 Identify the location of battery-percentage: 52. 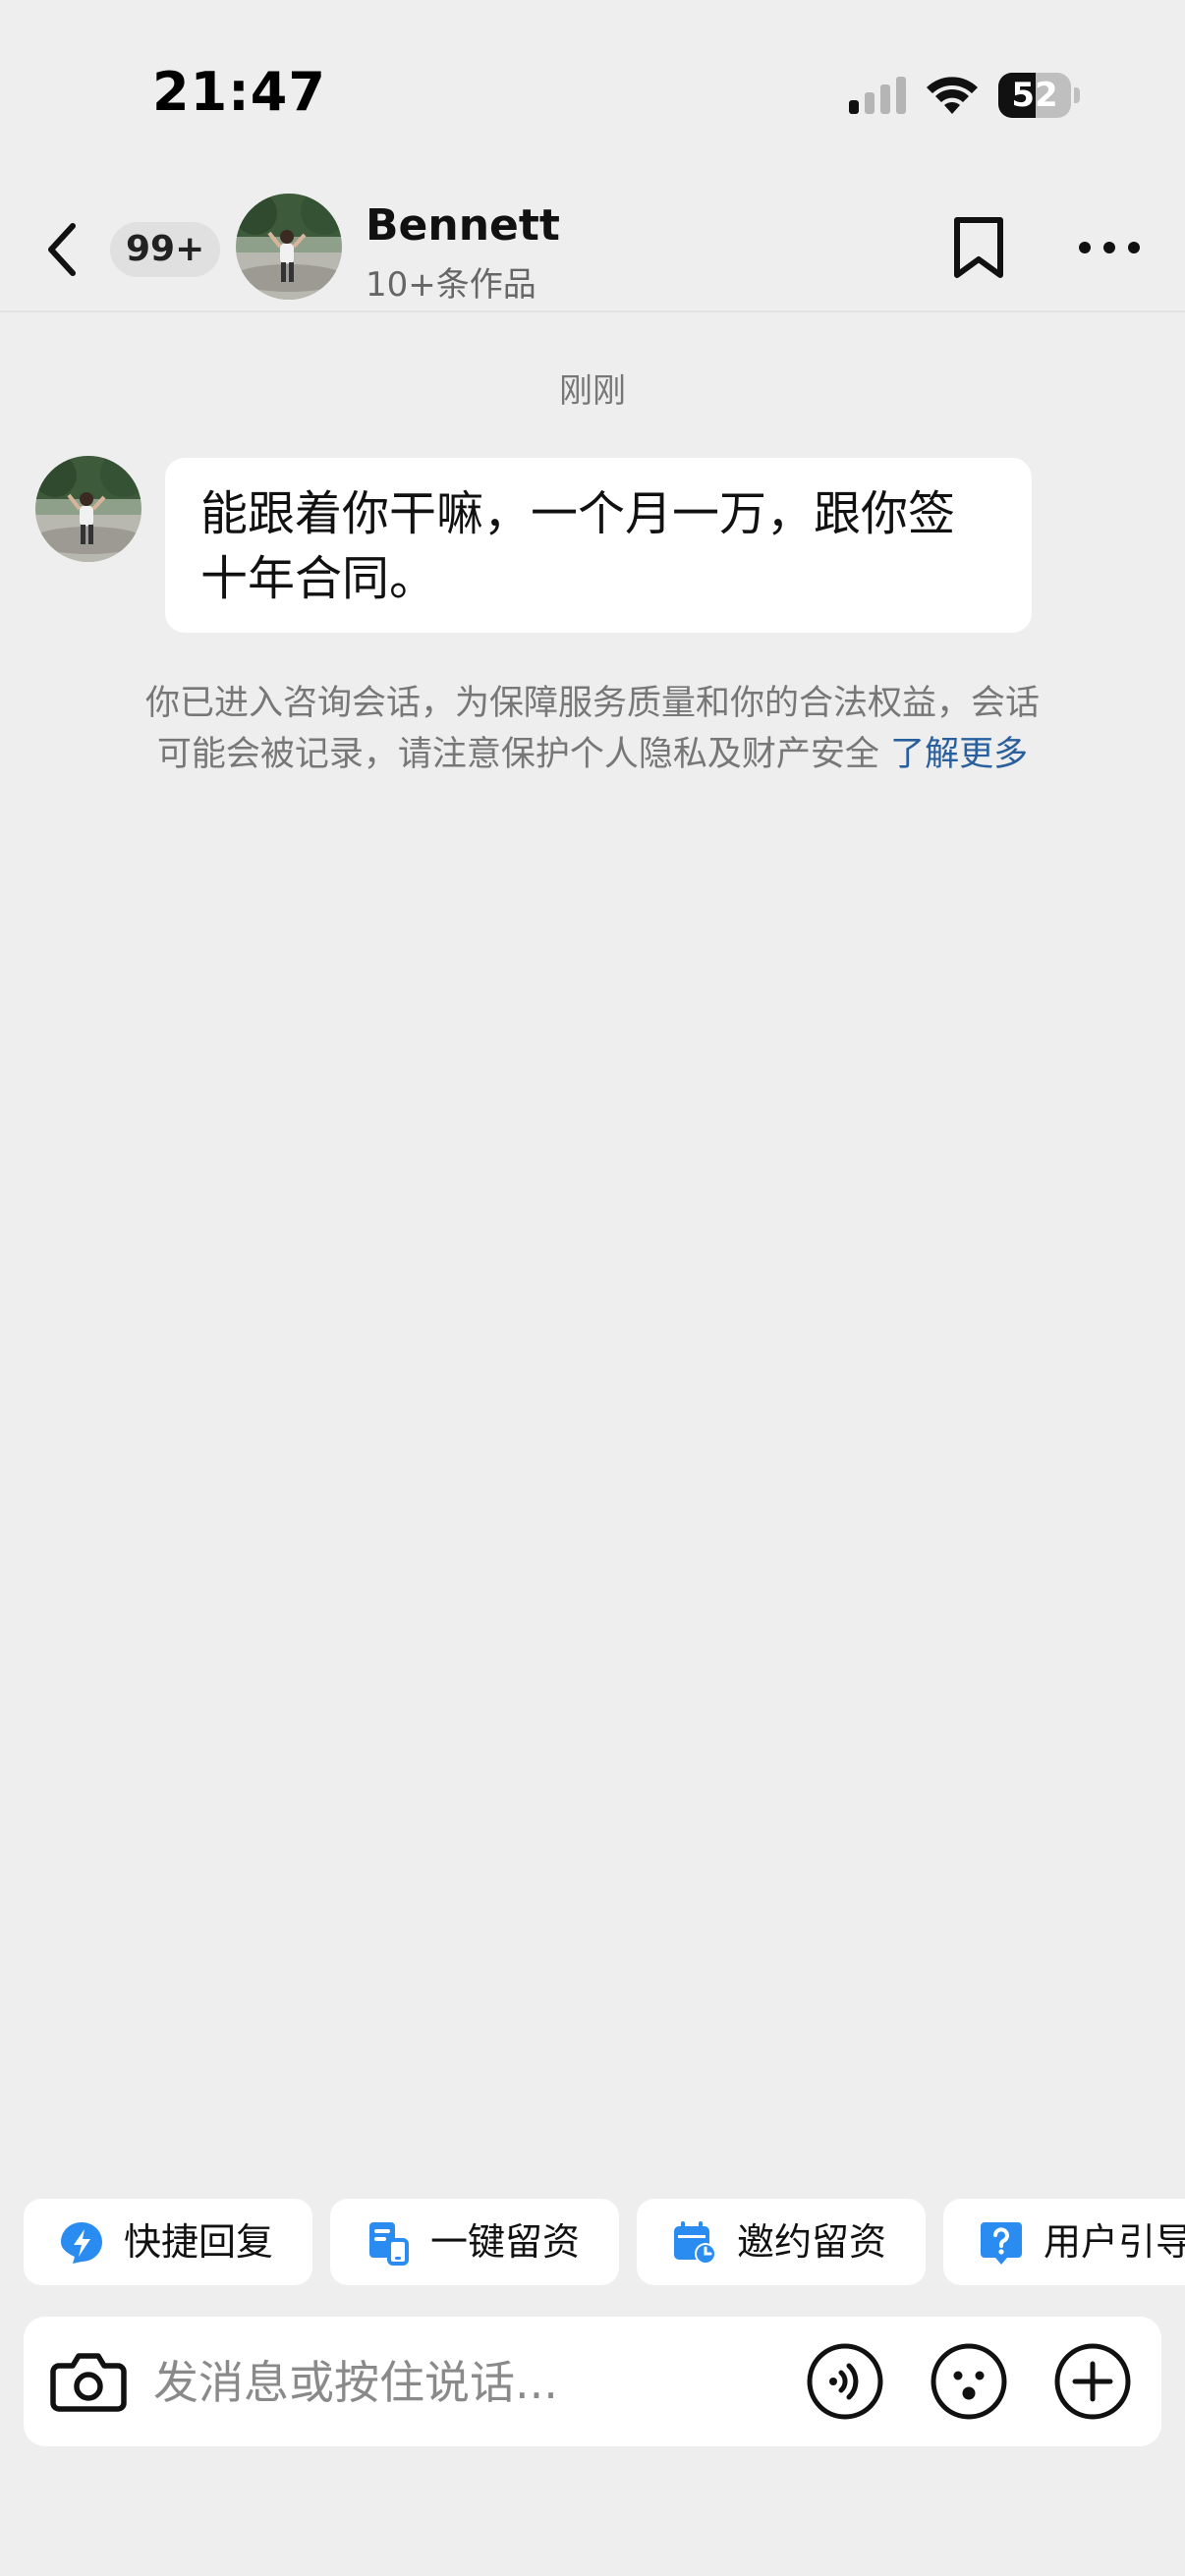
(1034, 95).